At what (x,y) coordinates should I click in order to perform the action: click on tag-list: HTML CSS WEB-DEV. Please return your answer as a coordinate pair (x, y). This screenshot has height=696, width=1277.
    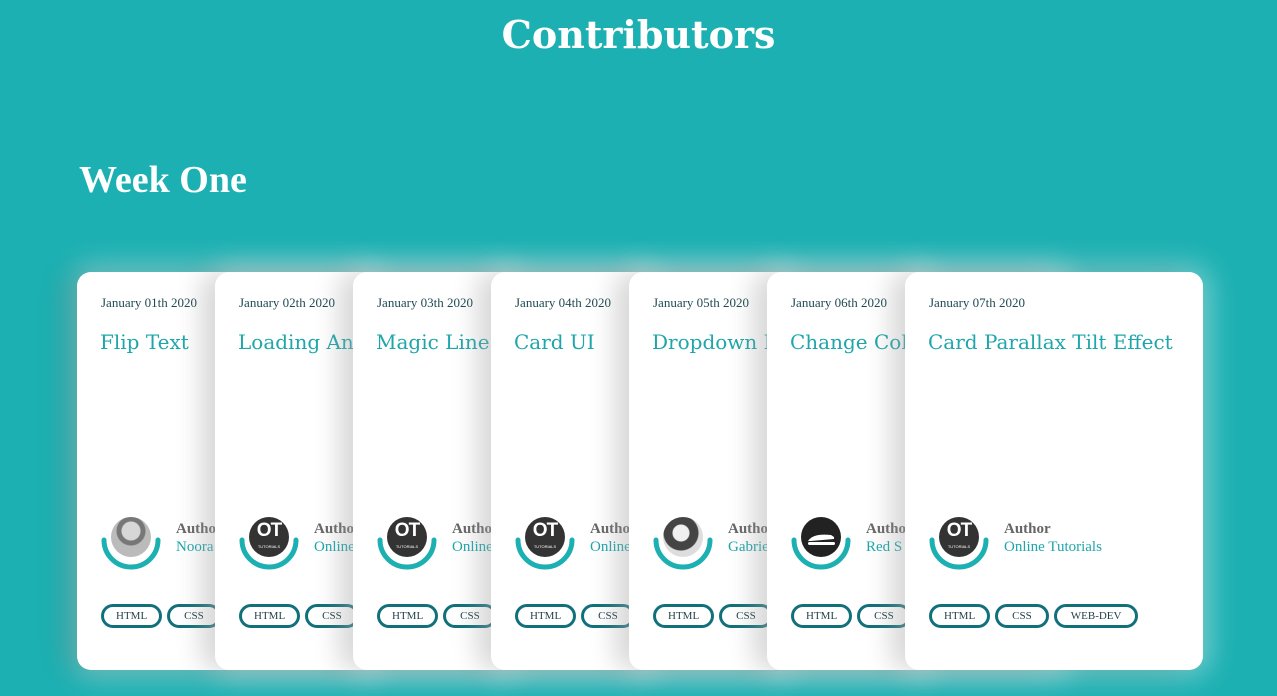
    Looking at the image, I should click on (1034, 616).